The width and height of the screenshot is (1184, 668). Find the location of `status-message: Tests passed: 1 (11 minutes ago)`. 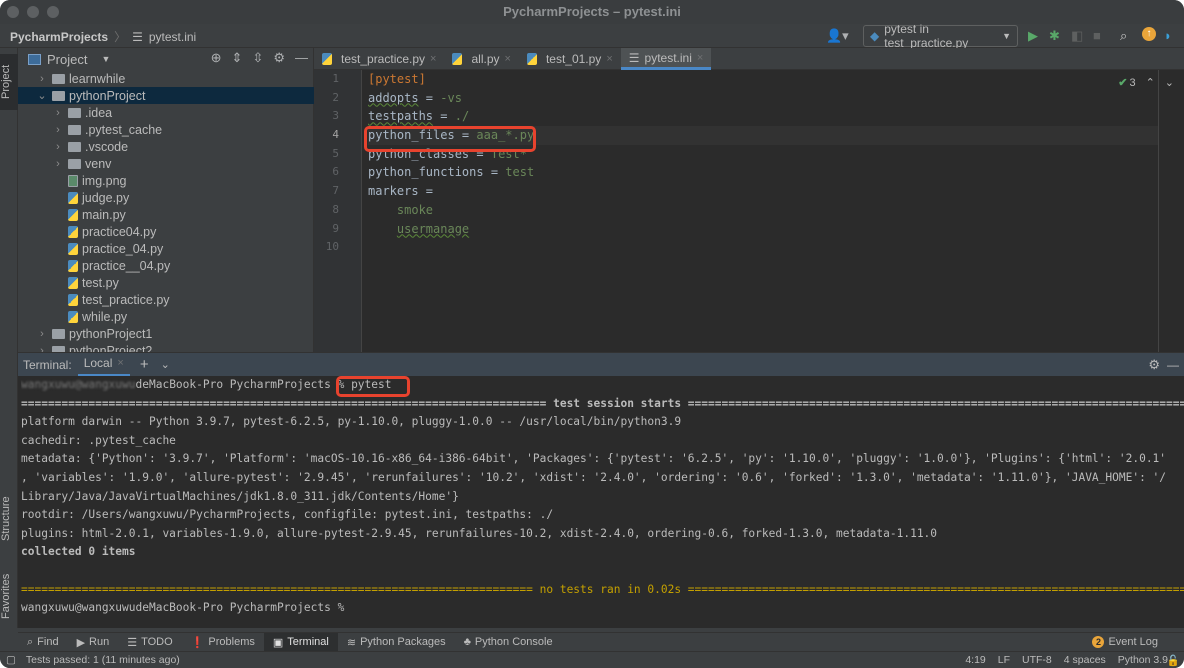

status-message: Tests passed: 1 (11 minutes ago) is located at coordinates (103, 660).